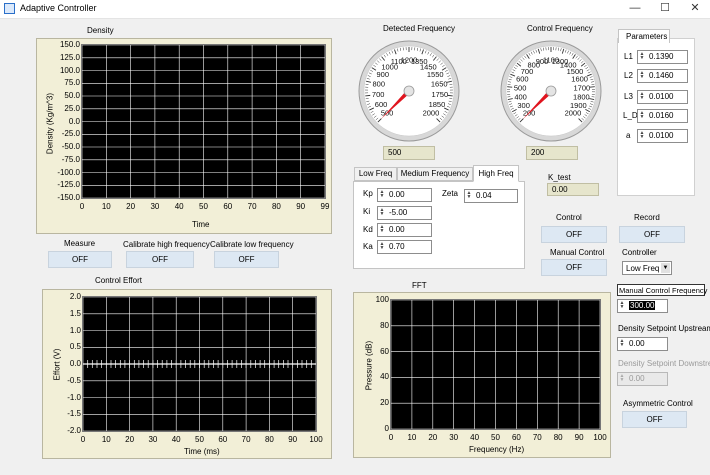 This screenshot has height=475, width=710. Describe the element at coordinates (642, 135) in the screenshot. I see `a-spinner-icon: ▲ ▼` at that location.